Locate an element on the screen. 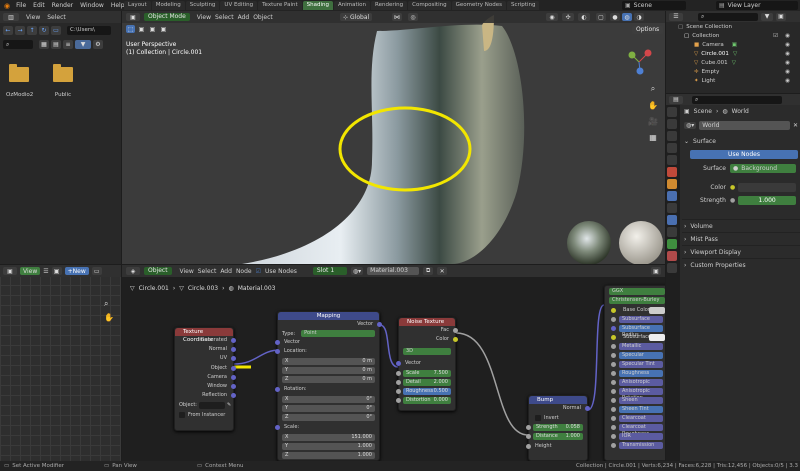 This screenshot has height=471, width=800. settings-icon: ⚙ is located at coordinates (98, 44).